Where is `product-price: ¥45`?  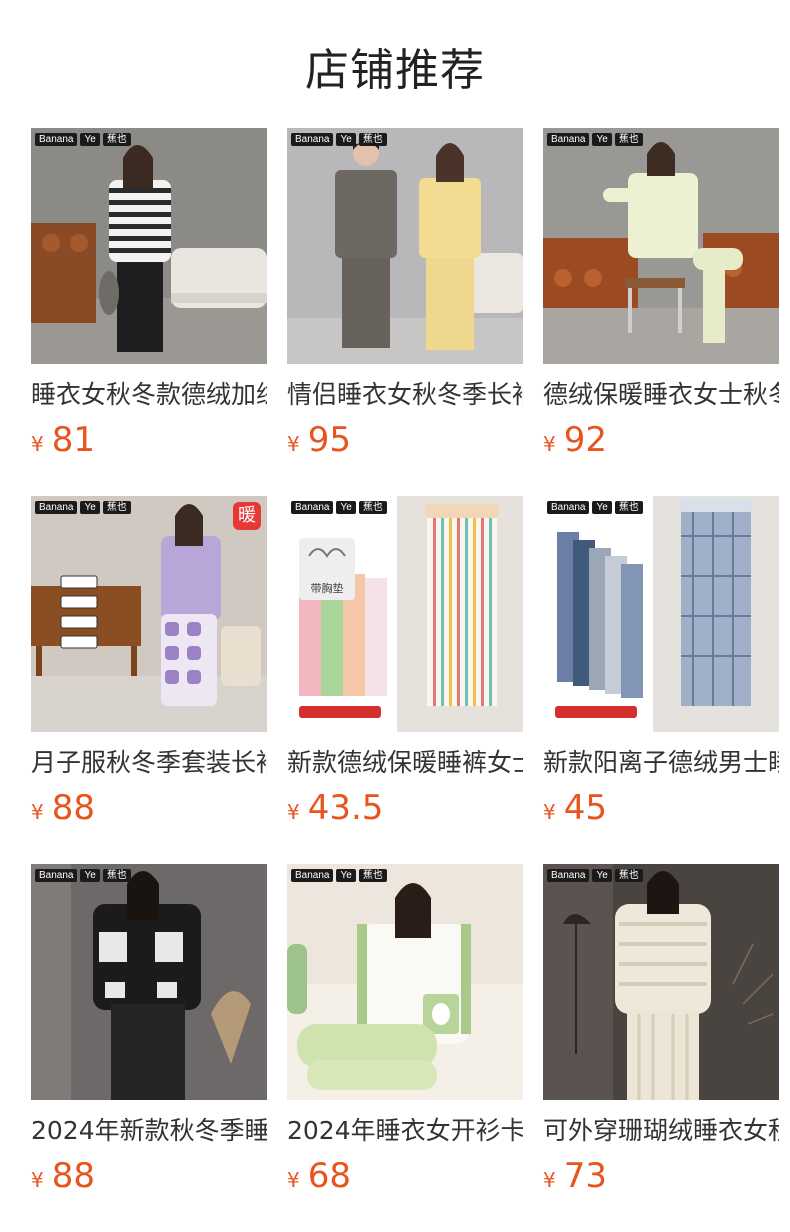 product-price: ¥45 is located at coordinates (575, 808).